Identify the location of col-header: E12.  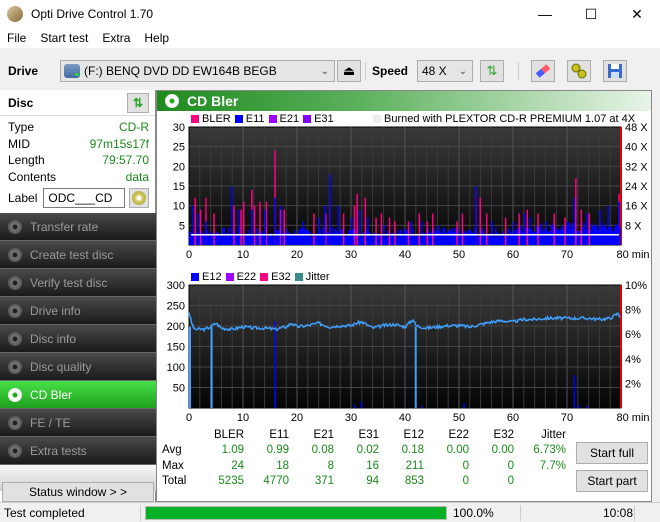
(413, 434).